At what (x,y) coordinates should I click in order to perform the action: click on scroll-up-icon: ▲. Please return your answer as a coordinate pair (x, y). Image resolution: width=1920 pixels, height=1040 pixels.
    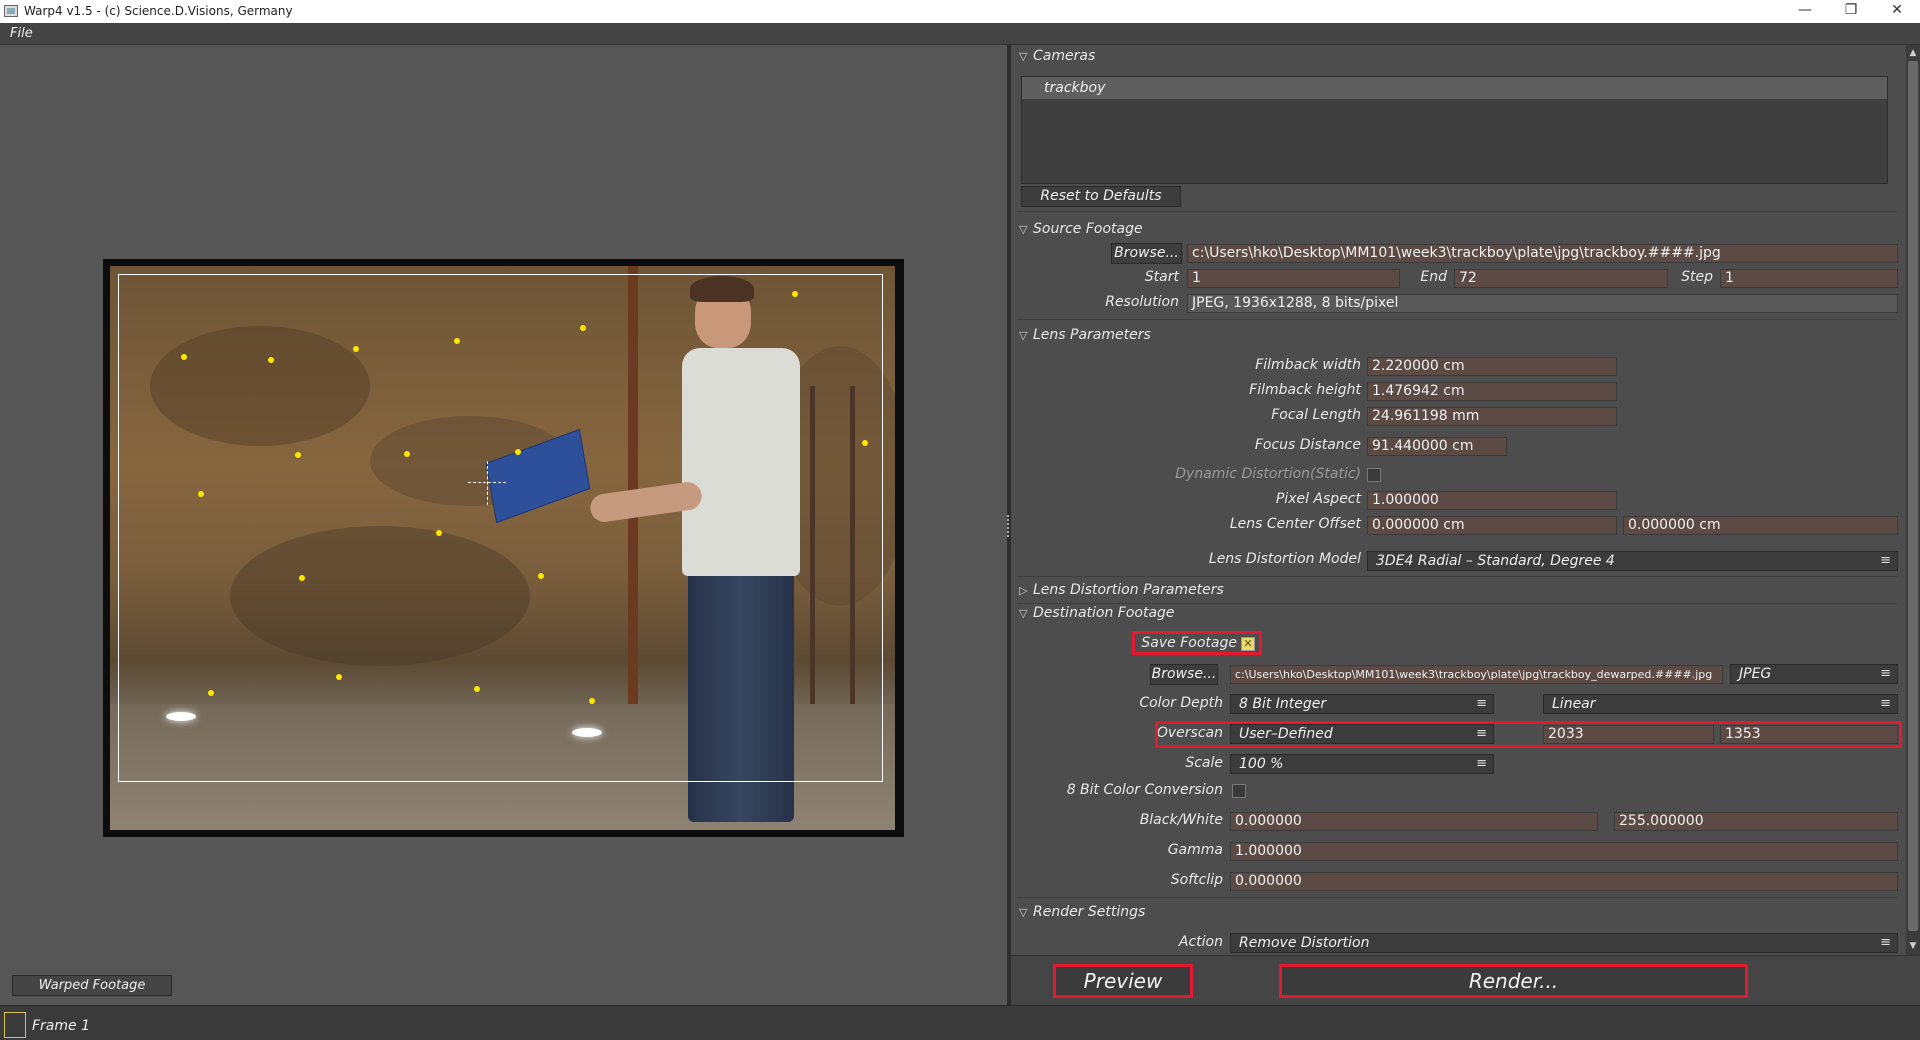
    Looking at the image, I should click on (1913, 53).